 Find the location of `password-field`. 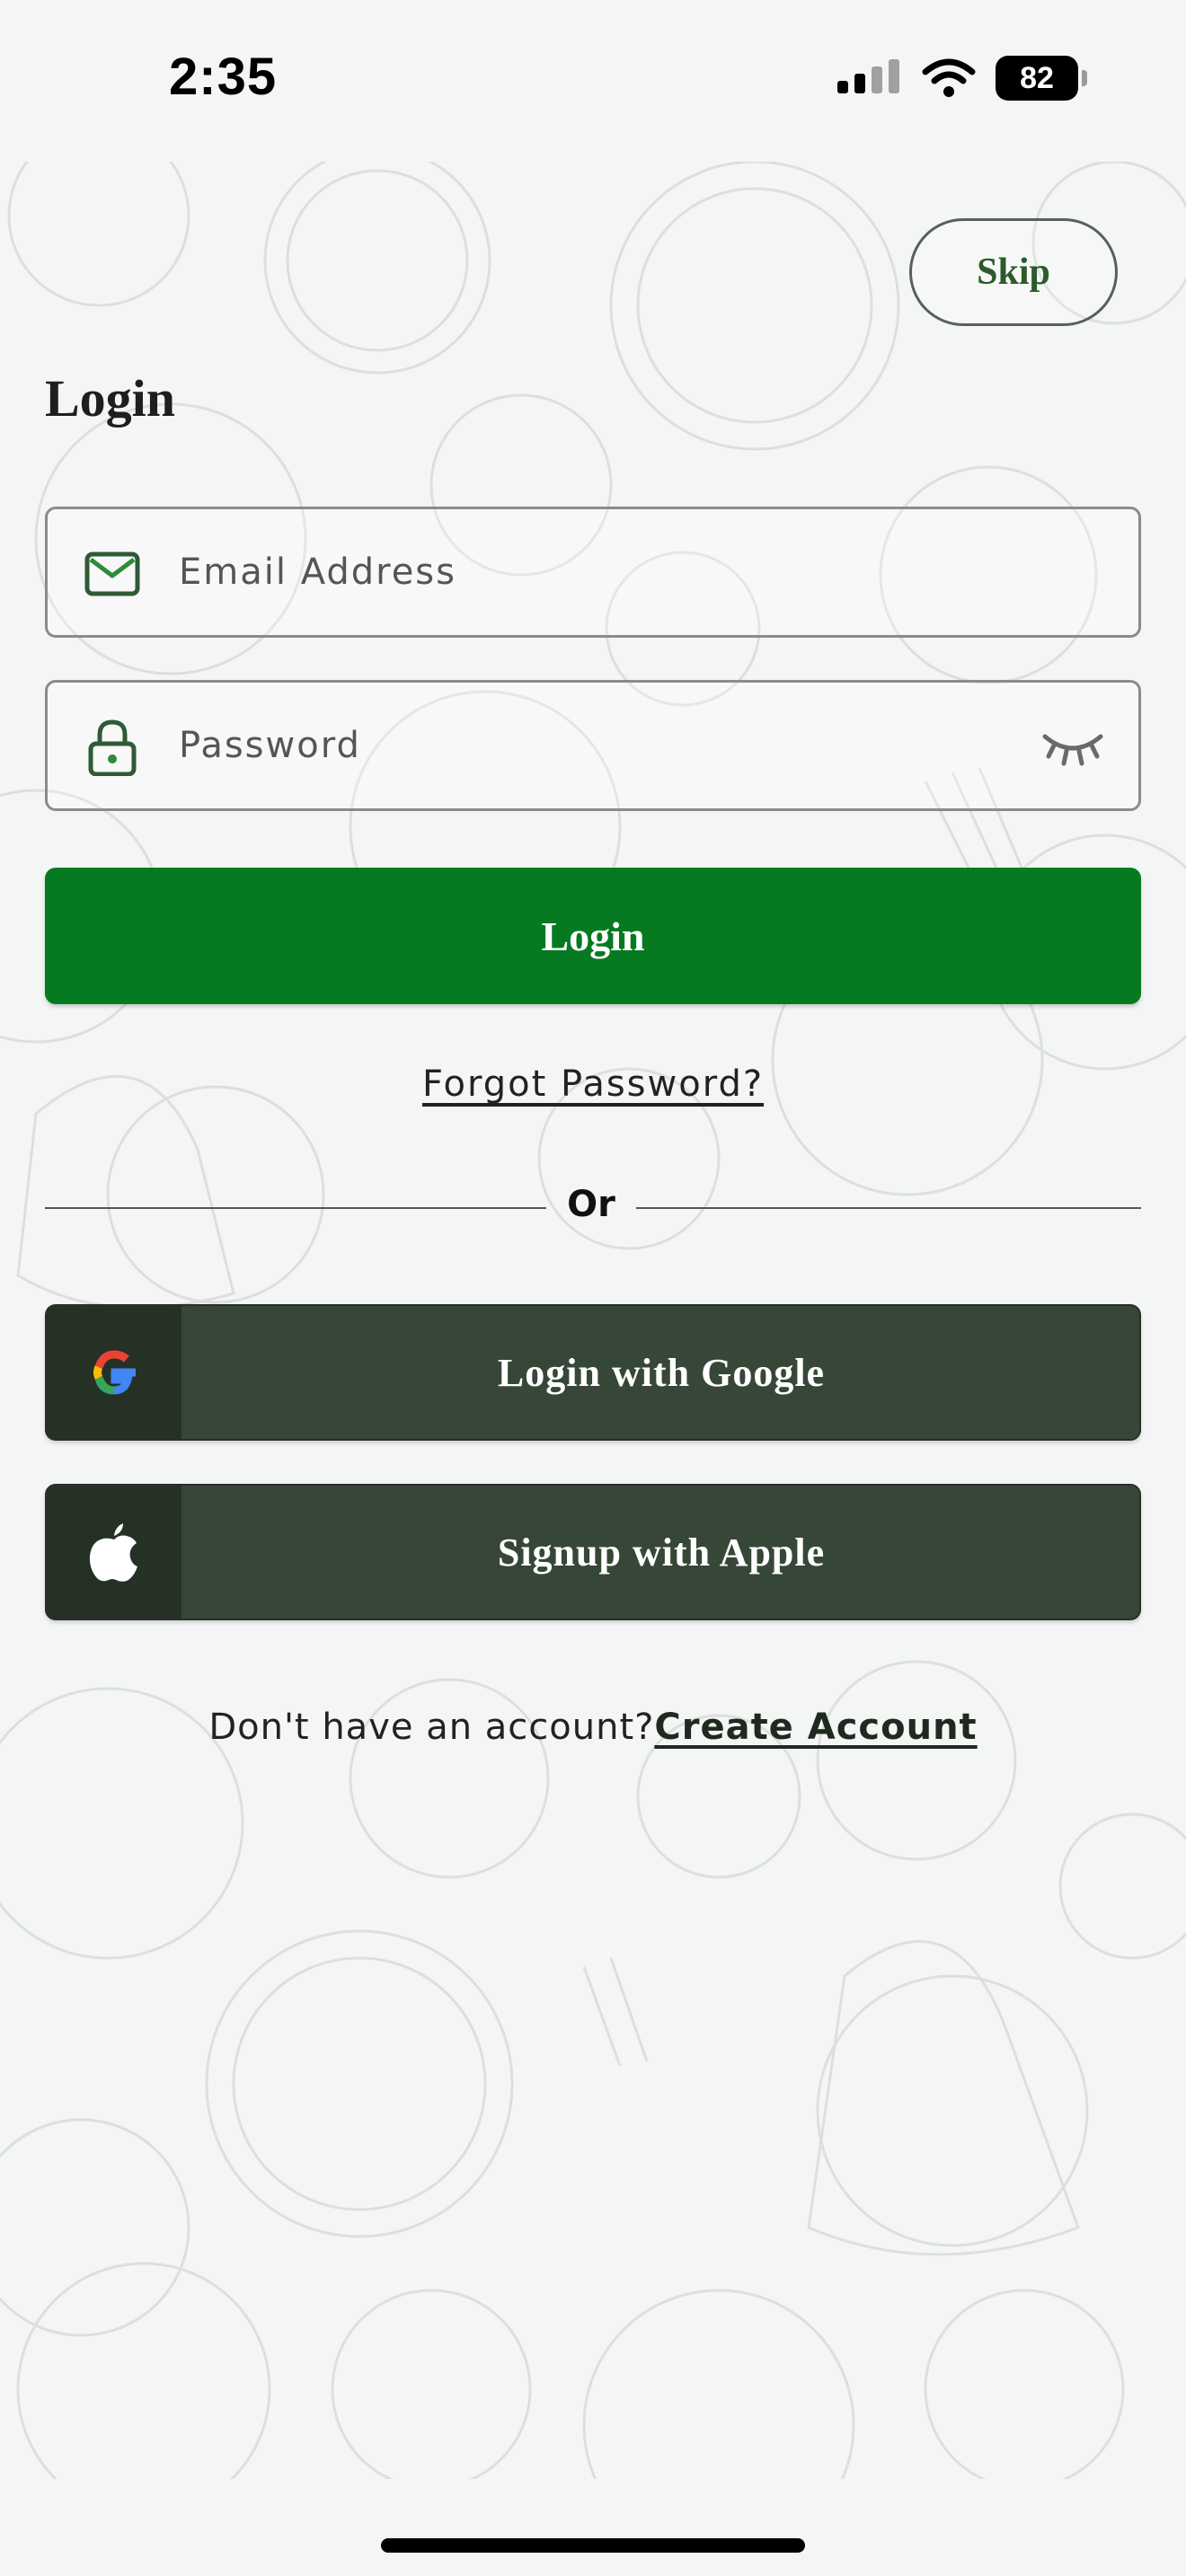

password-field is located at coordinates (593, 745).